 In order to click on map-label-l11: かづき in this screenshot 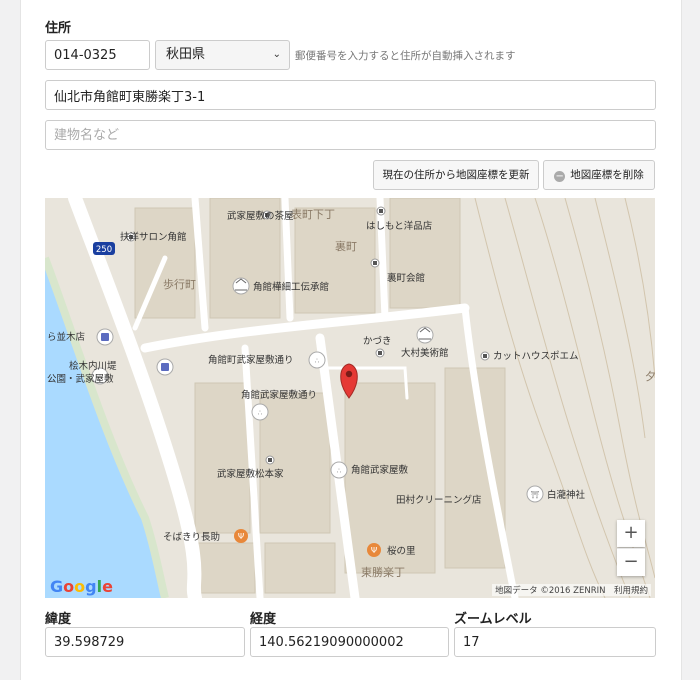, I will do `click(377, 341)`.